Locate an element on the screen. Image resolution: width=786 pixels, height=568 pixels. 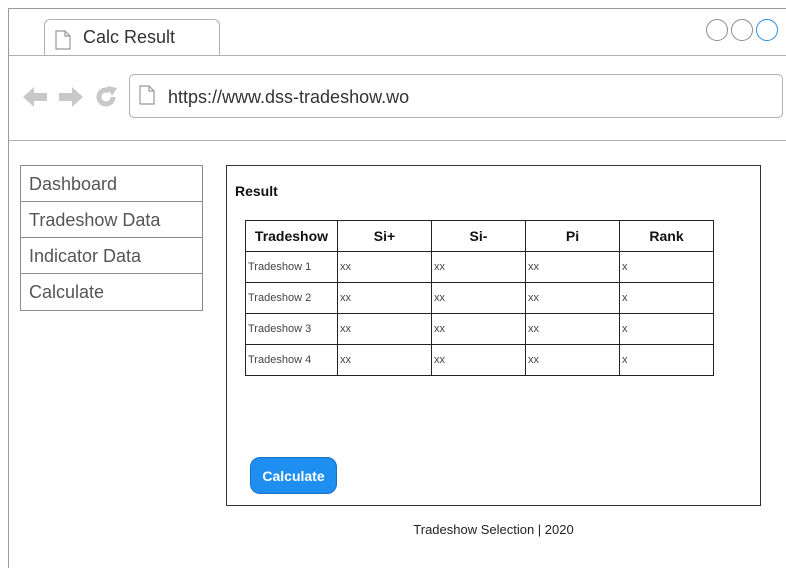
tab-strip-divider is located at coordinates (397, 55).